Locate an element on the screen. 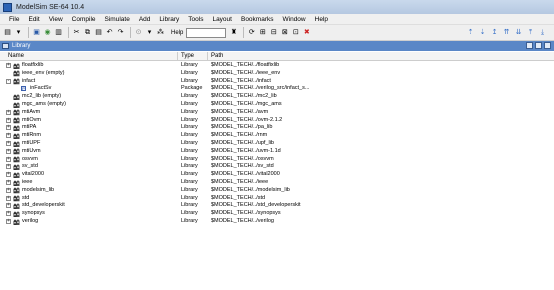  compile-icon: ◉ is located at coordinates (47, 32).